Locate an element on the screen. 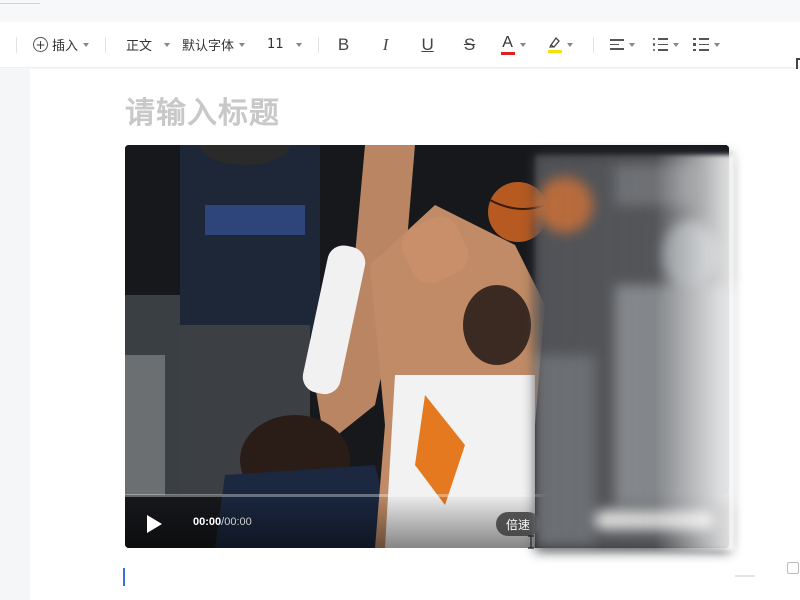 This screenshot has height=600, width=800. bold-icon: B is located at coordinates (343, 44).